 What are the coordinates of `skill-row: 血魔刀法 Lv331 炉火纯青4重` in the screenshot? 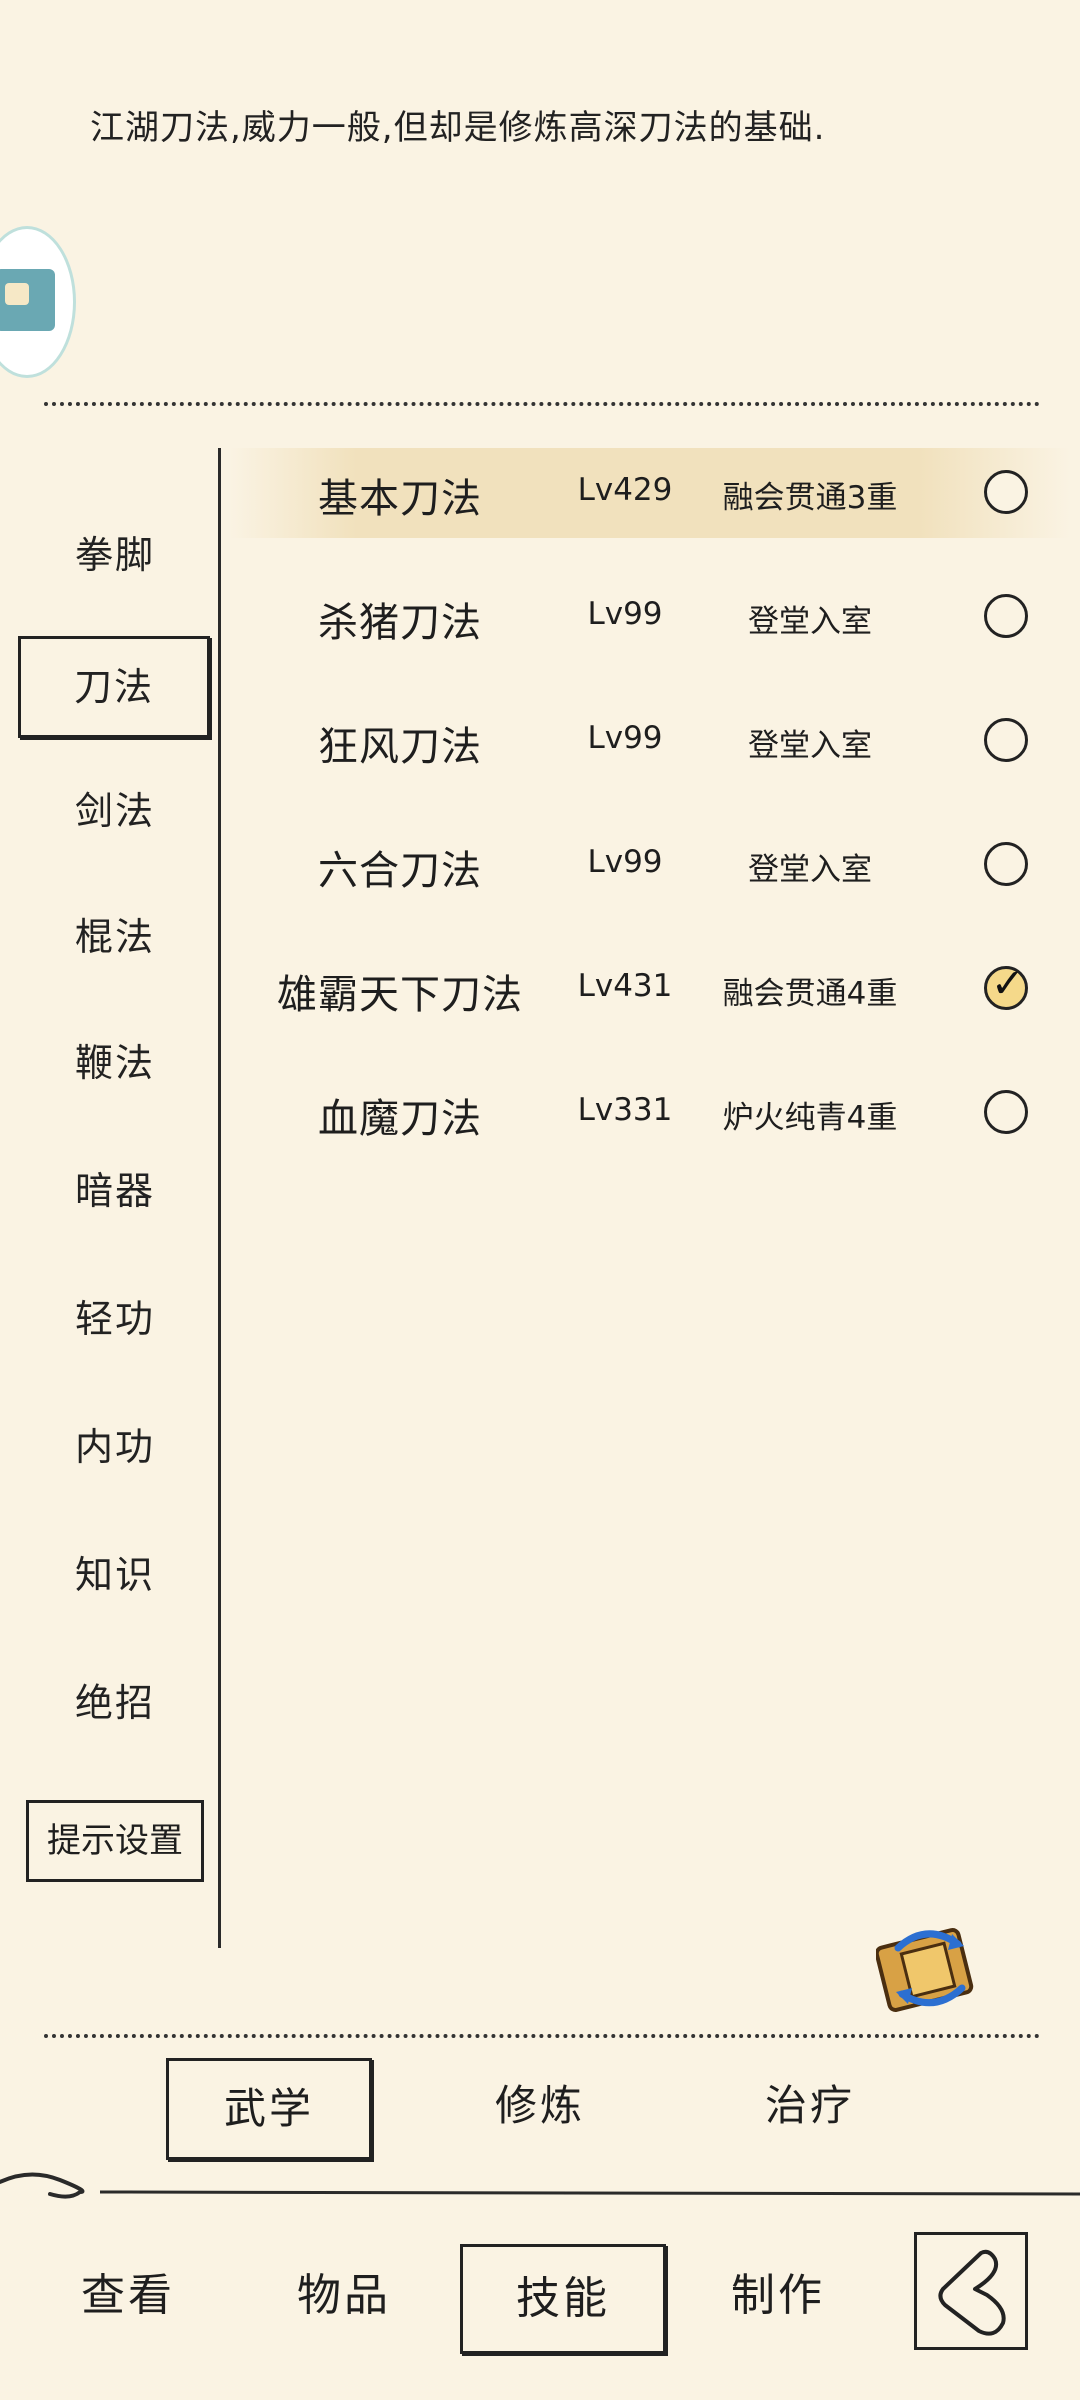 It's located at (650, 1113).